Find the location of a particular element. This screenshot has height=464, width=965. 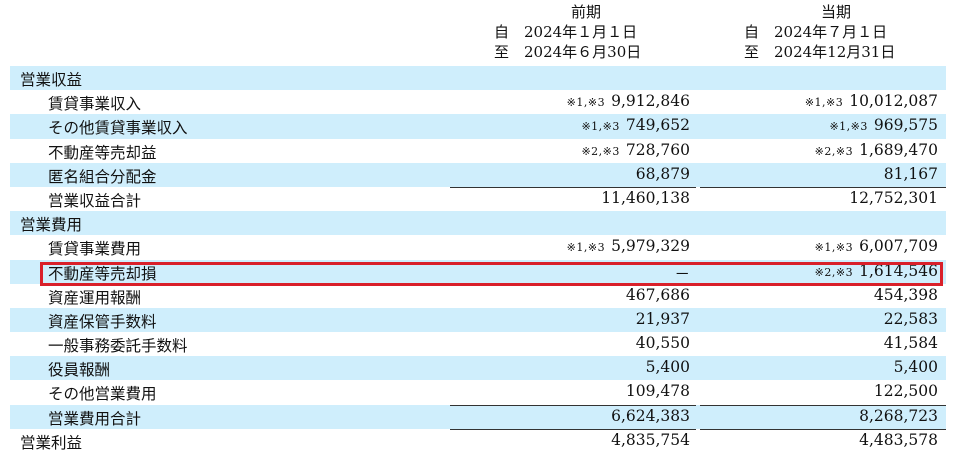

curr-to-label: 至 is located at coordinates (752, 52).